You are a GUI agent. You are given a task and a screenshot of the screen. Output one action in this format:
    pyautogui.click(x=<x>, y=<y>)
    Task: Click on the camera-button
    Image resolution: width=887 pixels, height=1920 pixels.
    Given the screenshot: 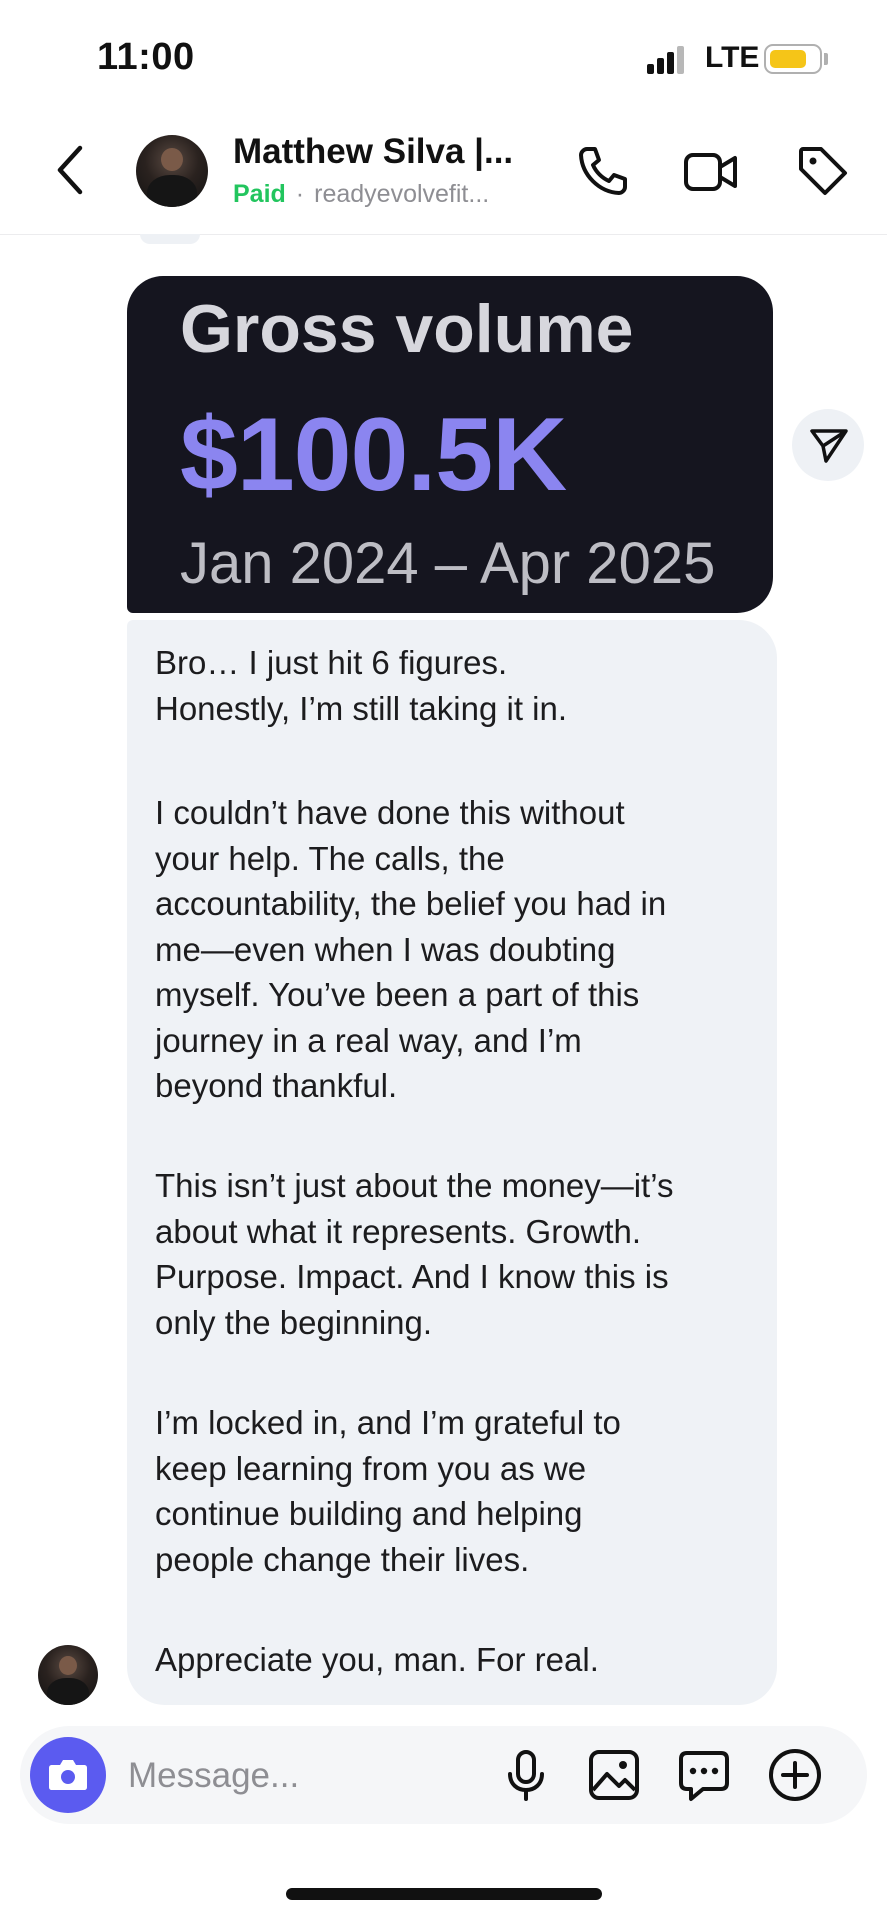 What is the action you would take?
    pyautogui.click(x=68, y=1775)
    